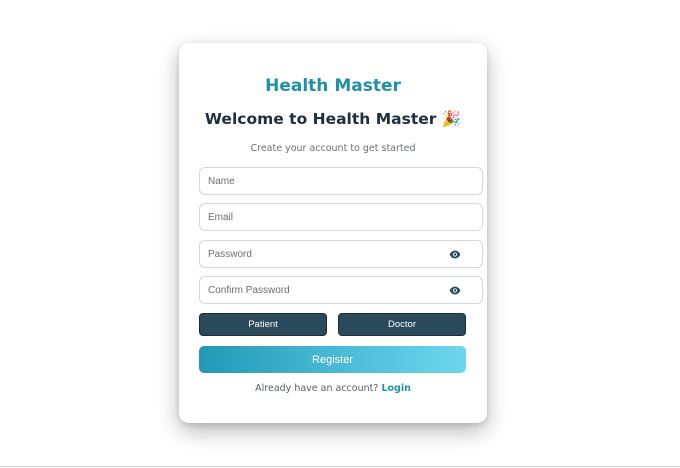  I want to click on login-prompt: Already have an account? Login, so click(333, 388).